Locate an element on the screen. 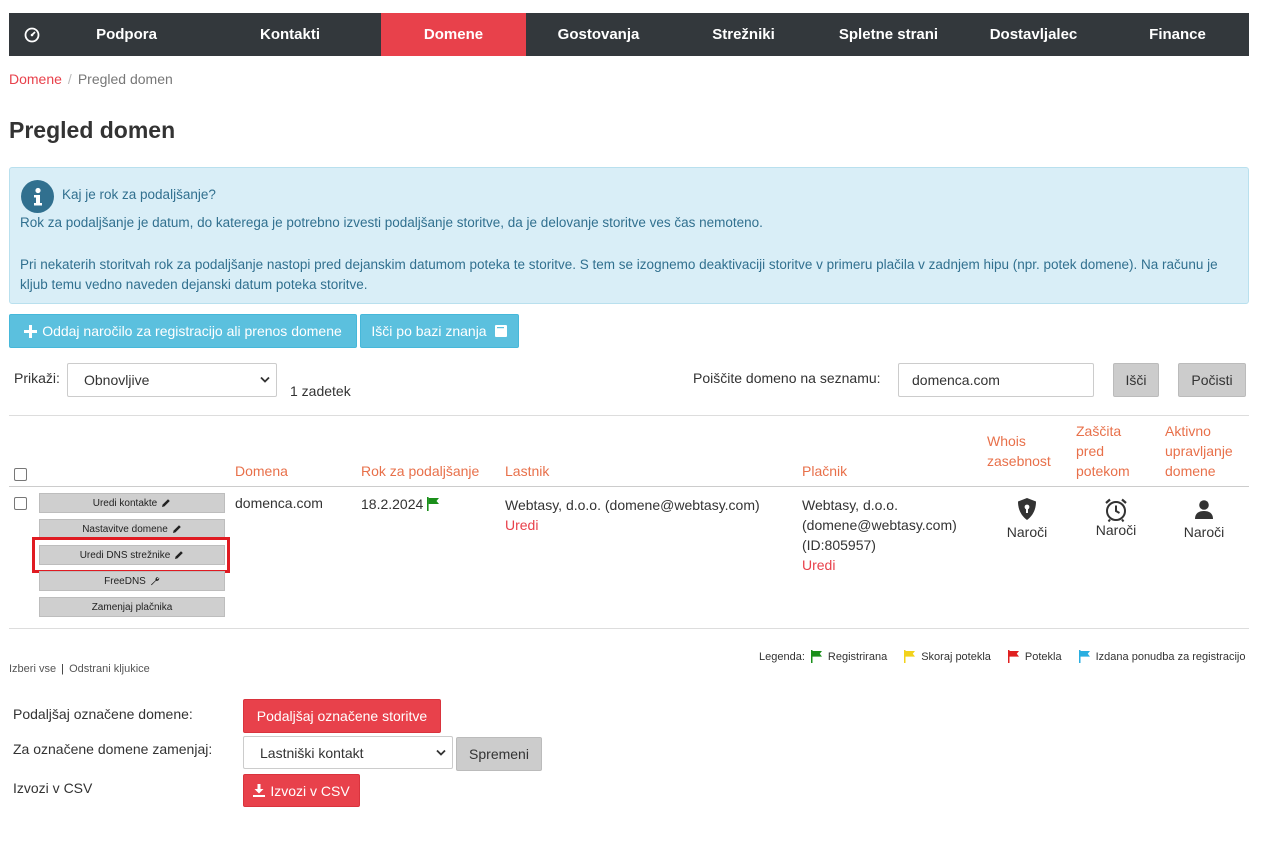 The height and width of the screenshot is (851, 1264). replace-select: Lastniški kontakt is located at coordinates (348, 752).